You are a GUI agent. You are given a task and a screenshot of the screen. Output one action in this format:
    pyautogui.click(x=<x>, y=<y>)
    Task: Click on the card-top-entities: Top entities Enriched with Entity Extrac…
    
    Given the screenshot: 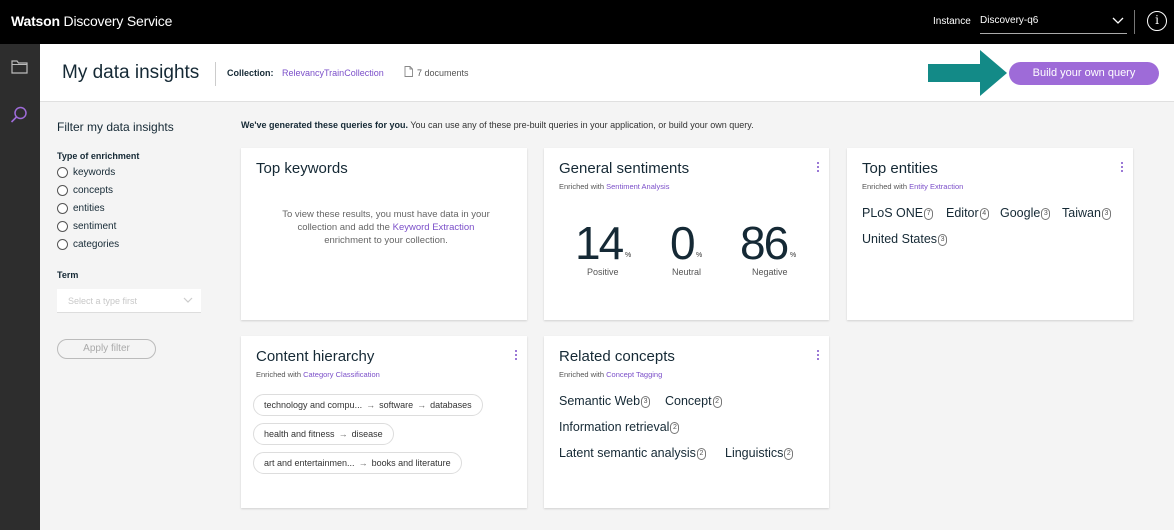 What is the action you would take?
    pyautogui.click(x=990, y=234)
    